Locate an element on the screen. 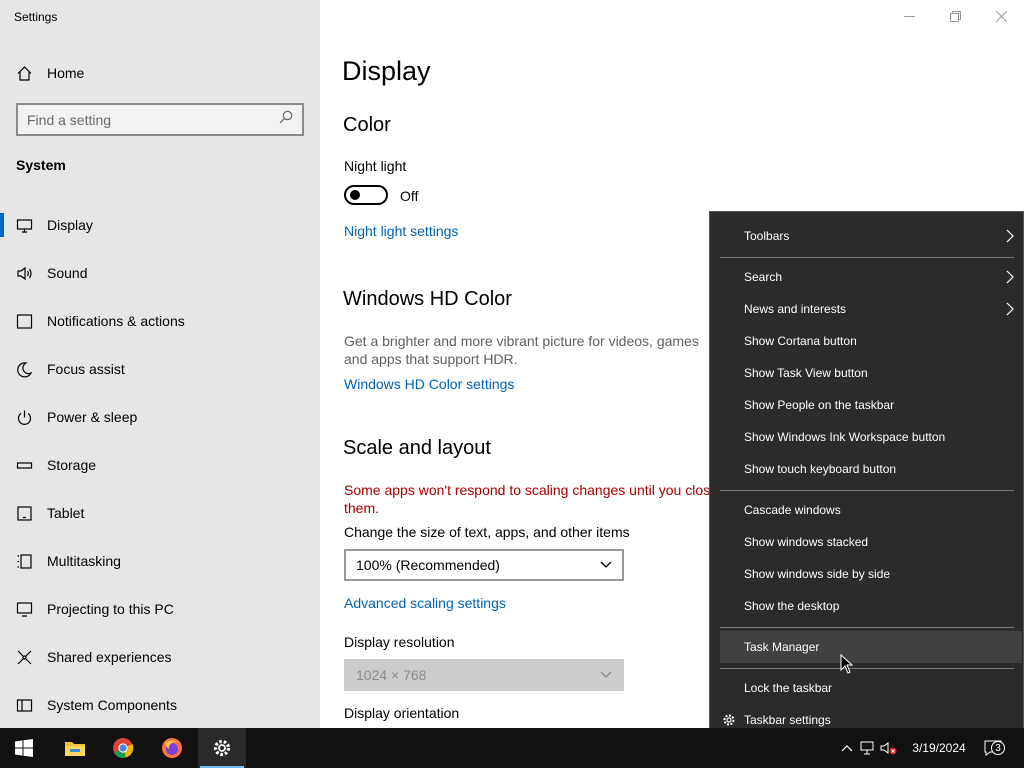  menu-item-toolbars: Toolbars is located at coordinates (871, 236).